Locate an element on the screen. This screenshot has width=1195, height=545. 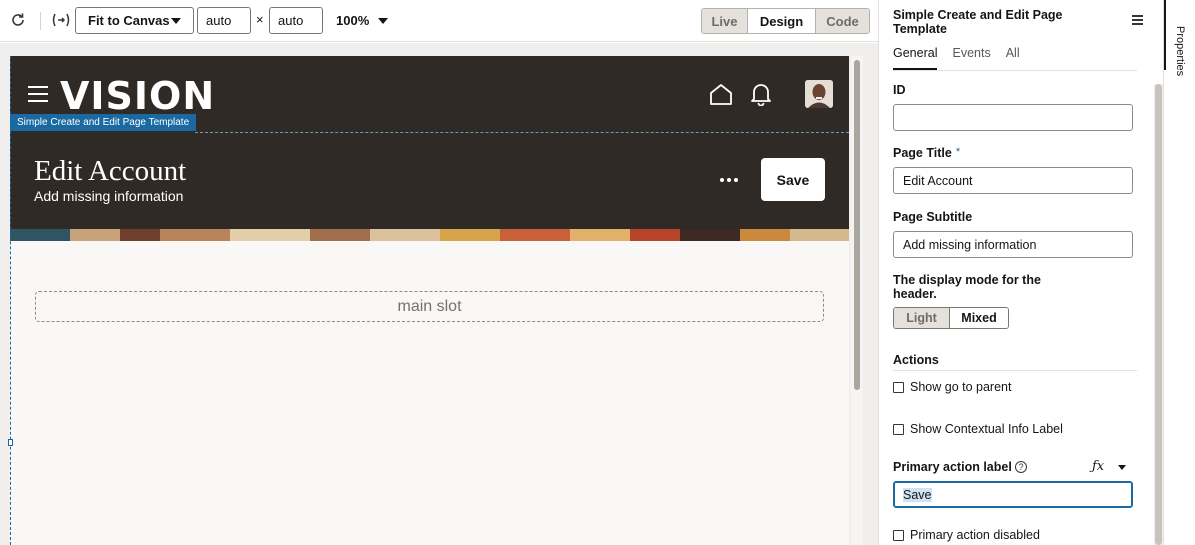
display-mode-toggle: Light Mixed is located at coordinates (951, 318).